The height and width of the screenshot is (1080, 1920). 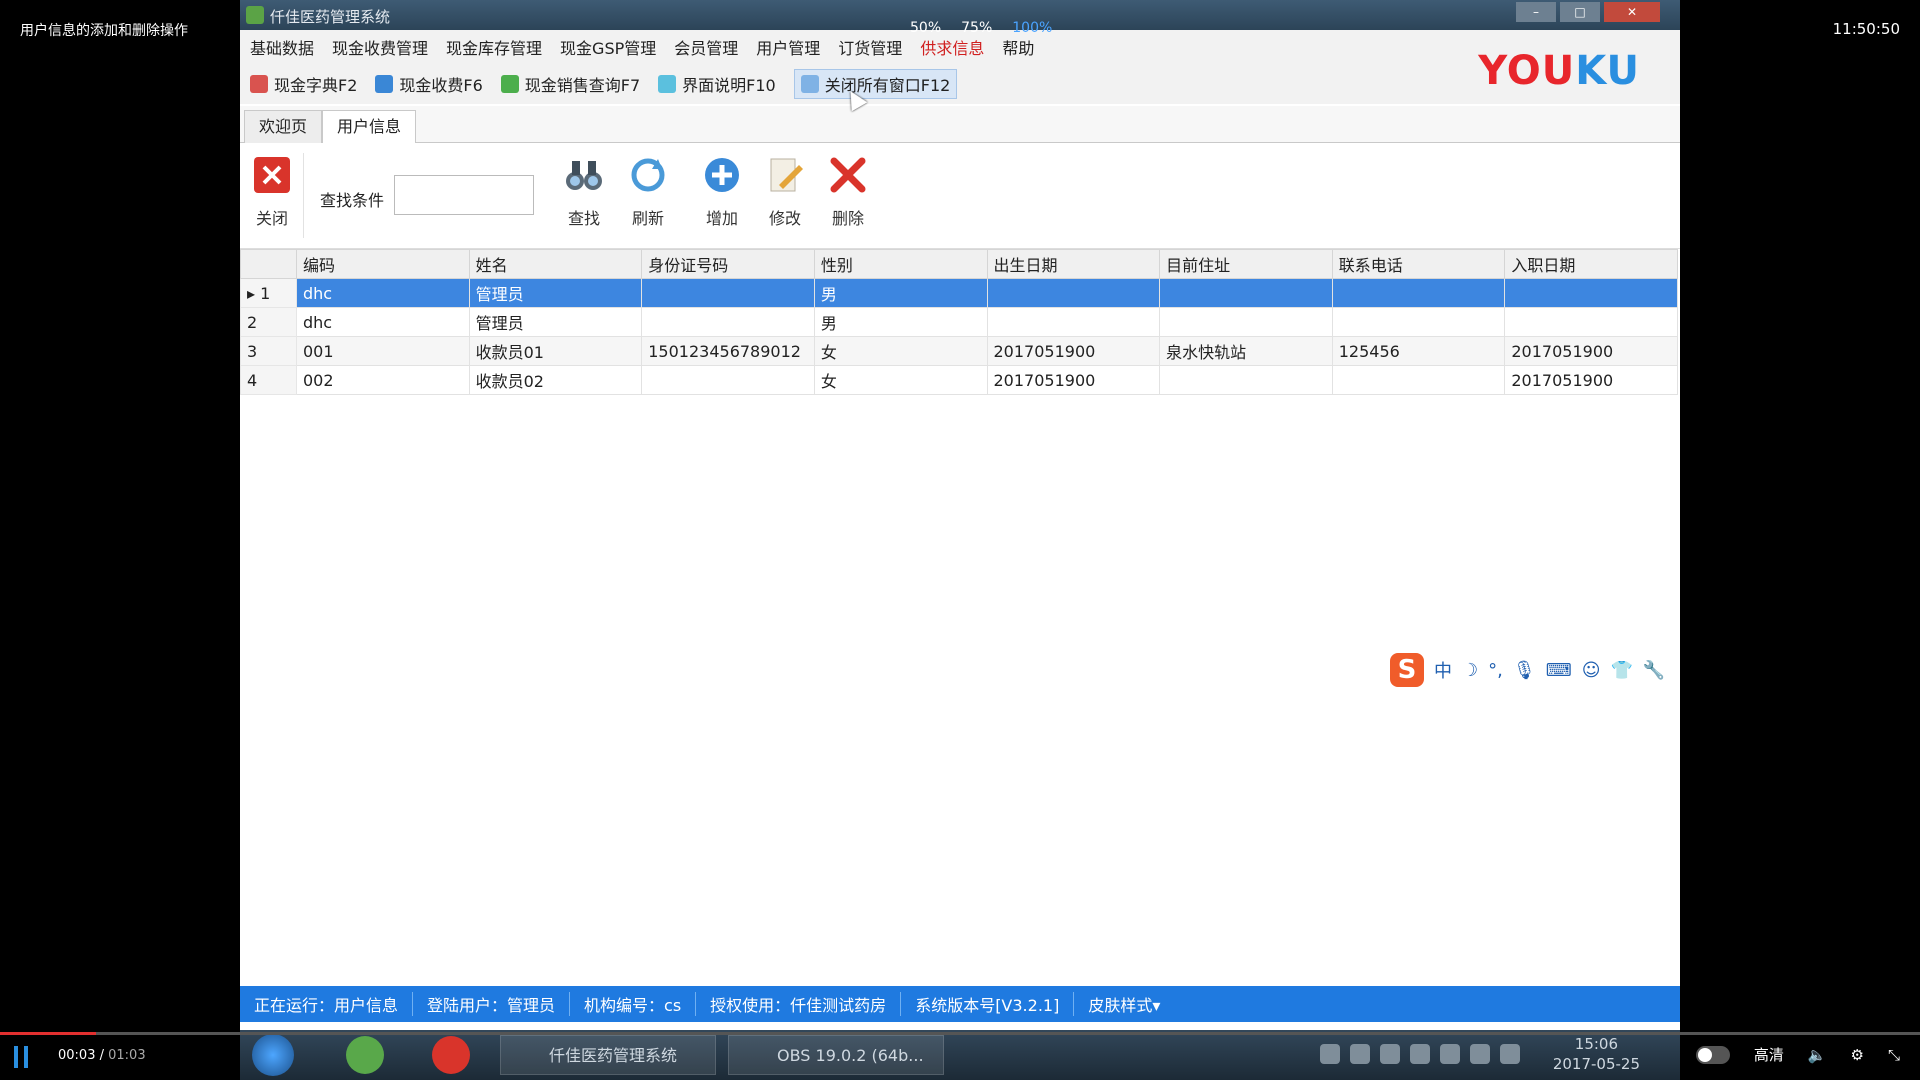 What do you see at coordinates (1360, 1054) in the screenshot?
I see `tray-network-icon` at bounding box center [1360, 1054].